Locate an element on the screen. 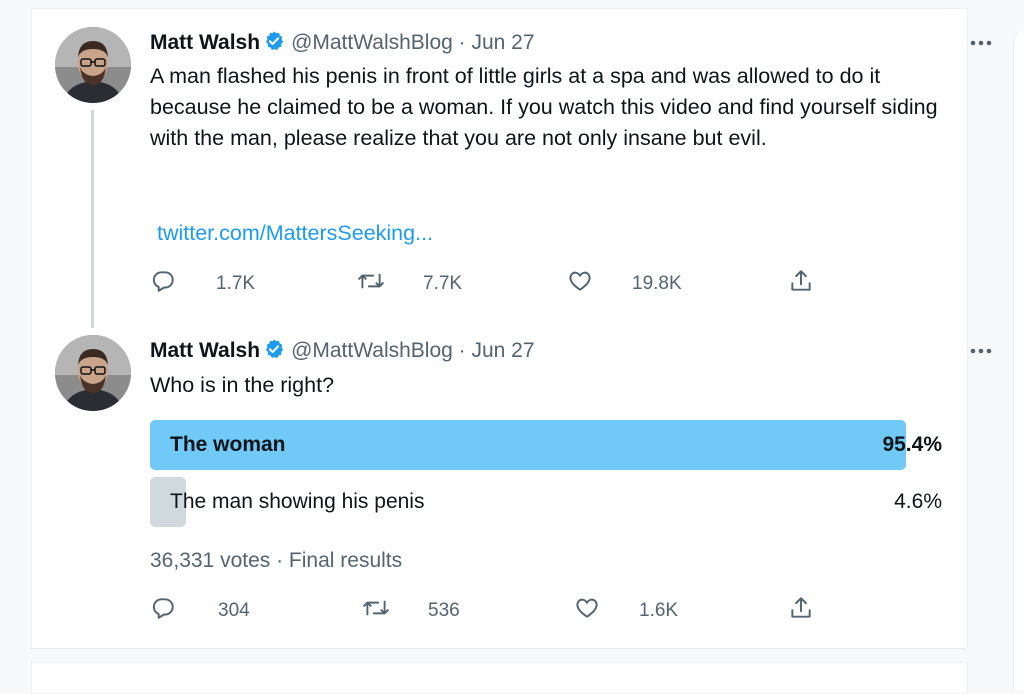 The image size is (1024, 694). poll-option-label: The woman is located at coordinates (228, 444).